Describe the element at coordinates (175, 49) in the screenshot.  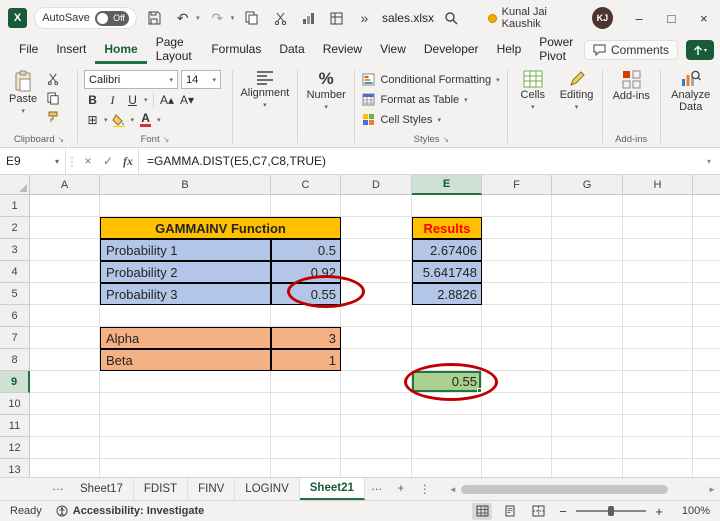
I see `tab-page-layout: Page Layout` at that location.